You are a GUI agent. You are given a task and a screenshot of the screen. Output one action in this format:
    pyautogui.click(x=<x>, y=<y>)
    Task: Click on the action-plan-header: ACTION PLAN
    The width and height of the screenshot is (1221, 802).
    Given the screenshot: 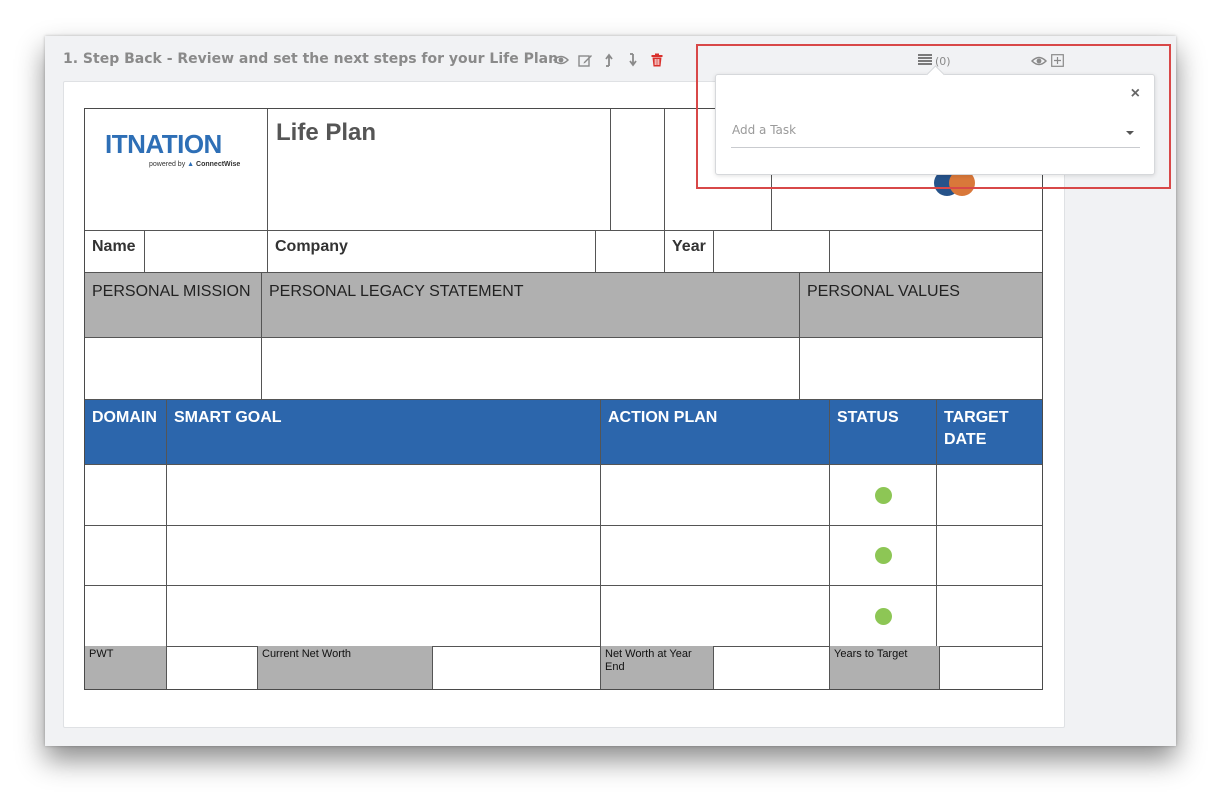 What is the action you would take?
    pyautogui.click(x=715, y=432)
    